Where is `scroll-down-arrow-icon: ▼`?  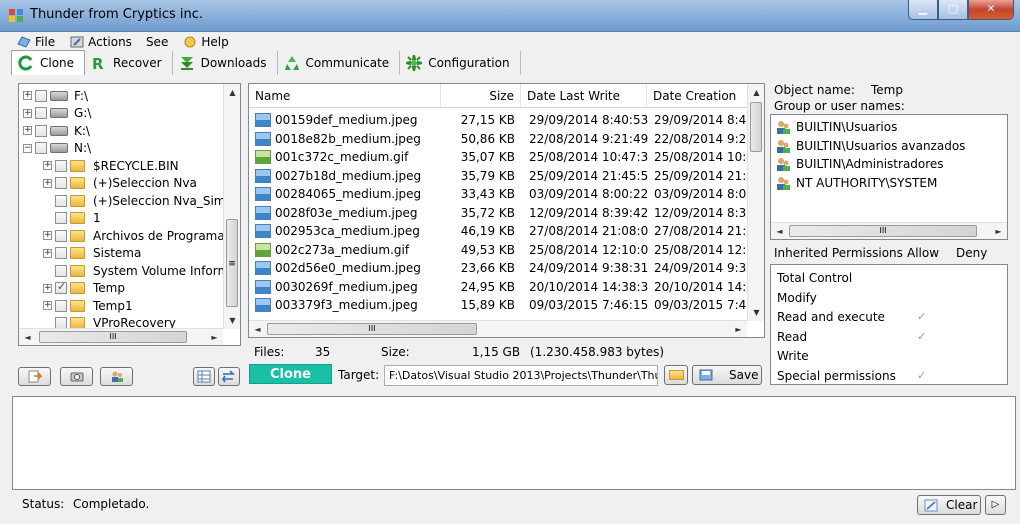
scroll-down-arrow-icon: ▼ is located at coordinates (232, 320).